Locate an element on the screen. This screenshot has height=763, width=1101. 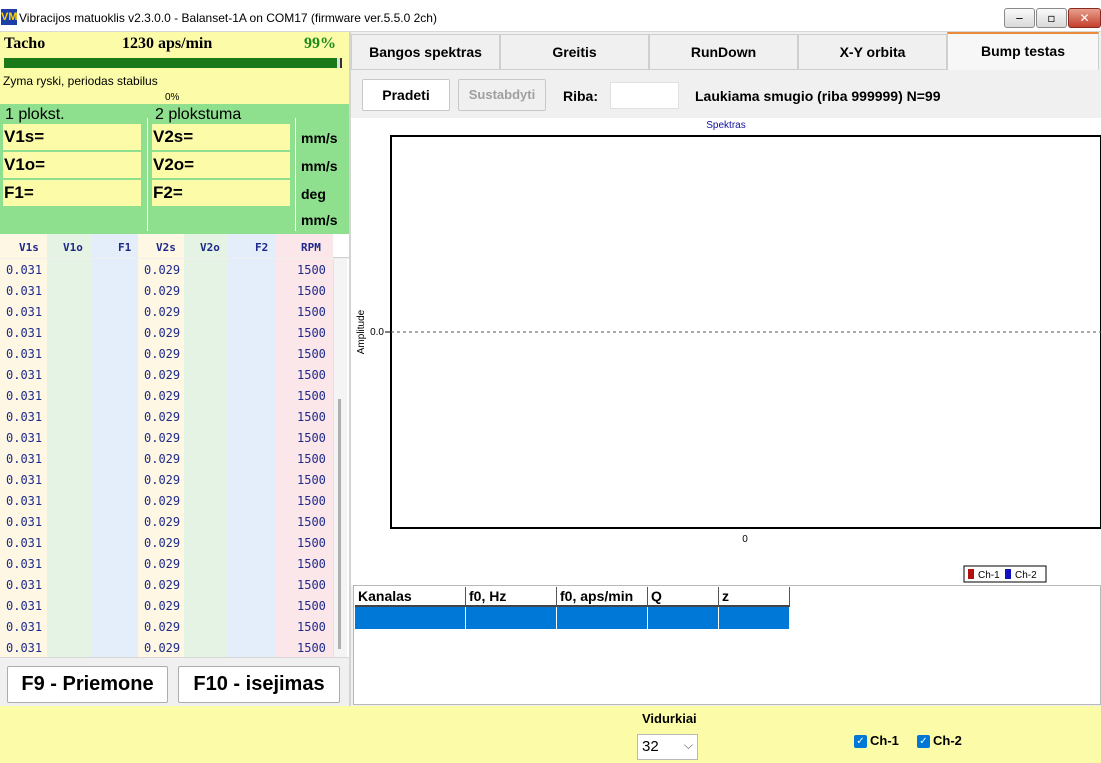
tacho-label: Tacho is located at coordinates (25, 43).